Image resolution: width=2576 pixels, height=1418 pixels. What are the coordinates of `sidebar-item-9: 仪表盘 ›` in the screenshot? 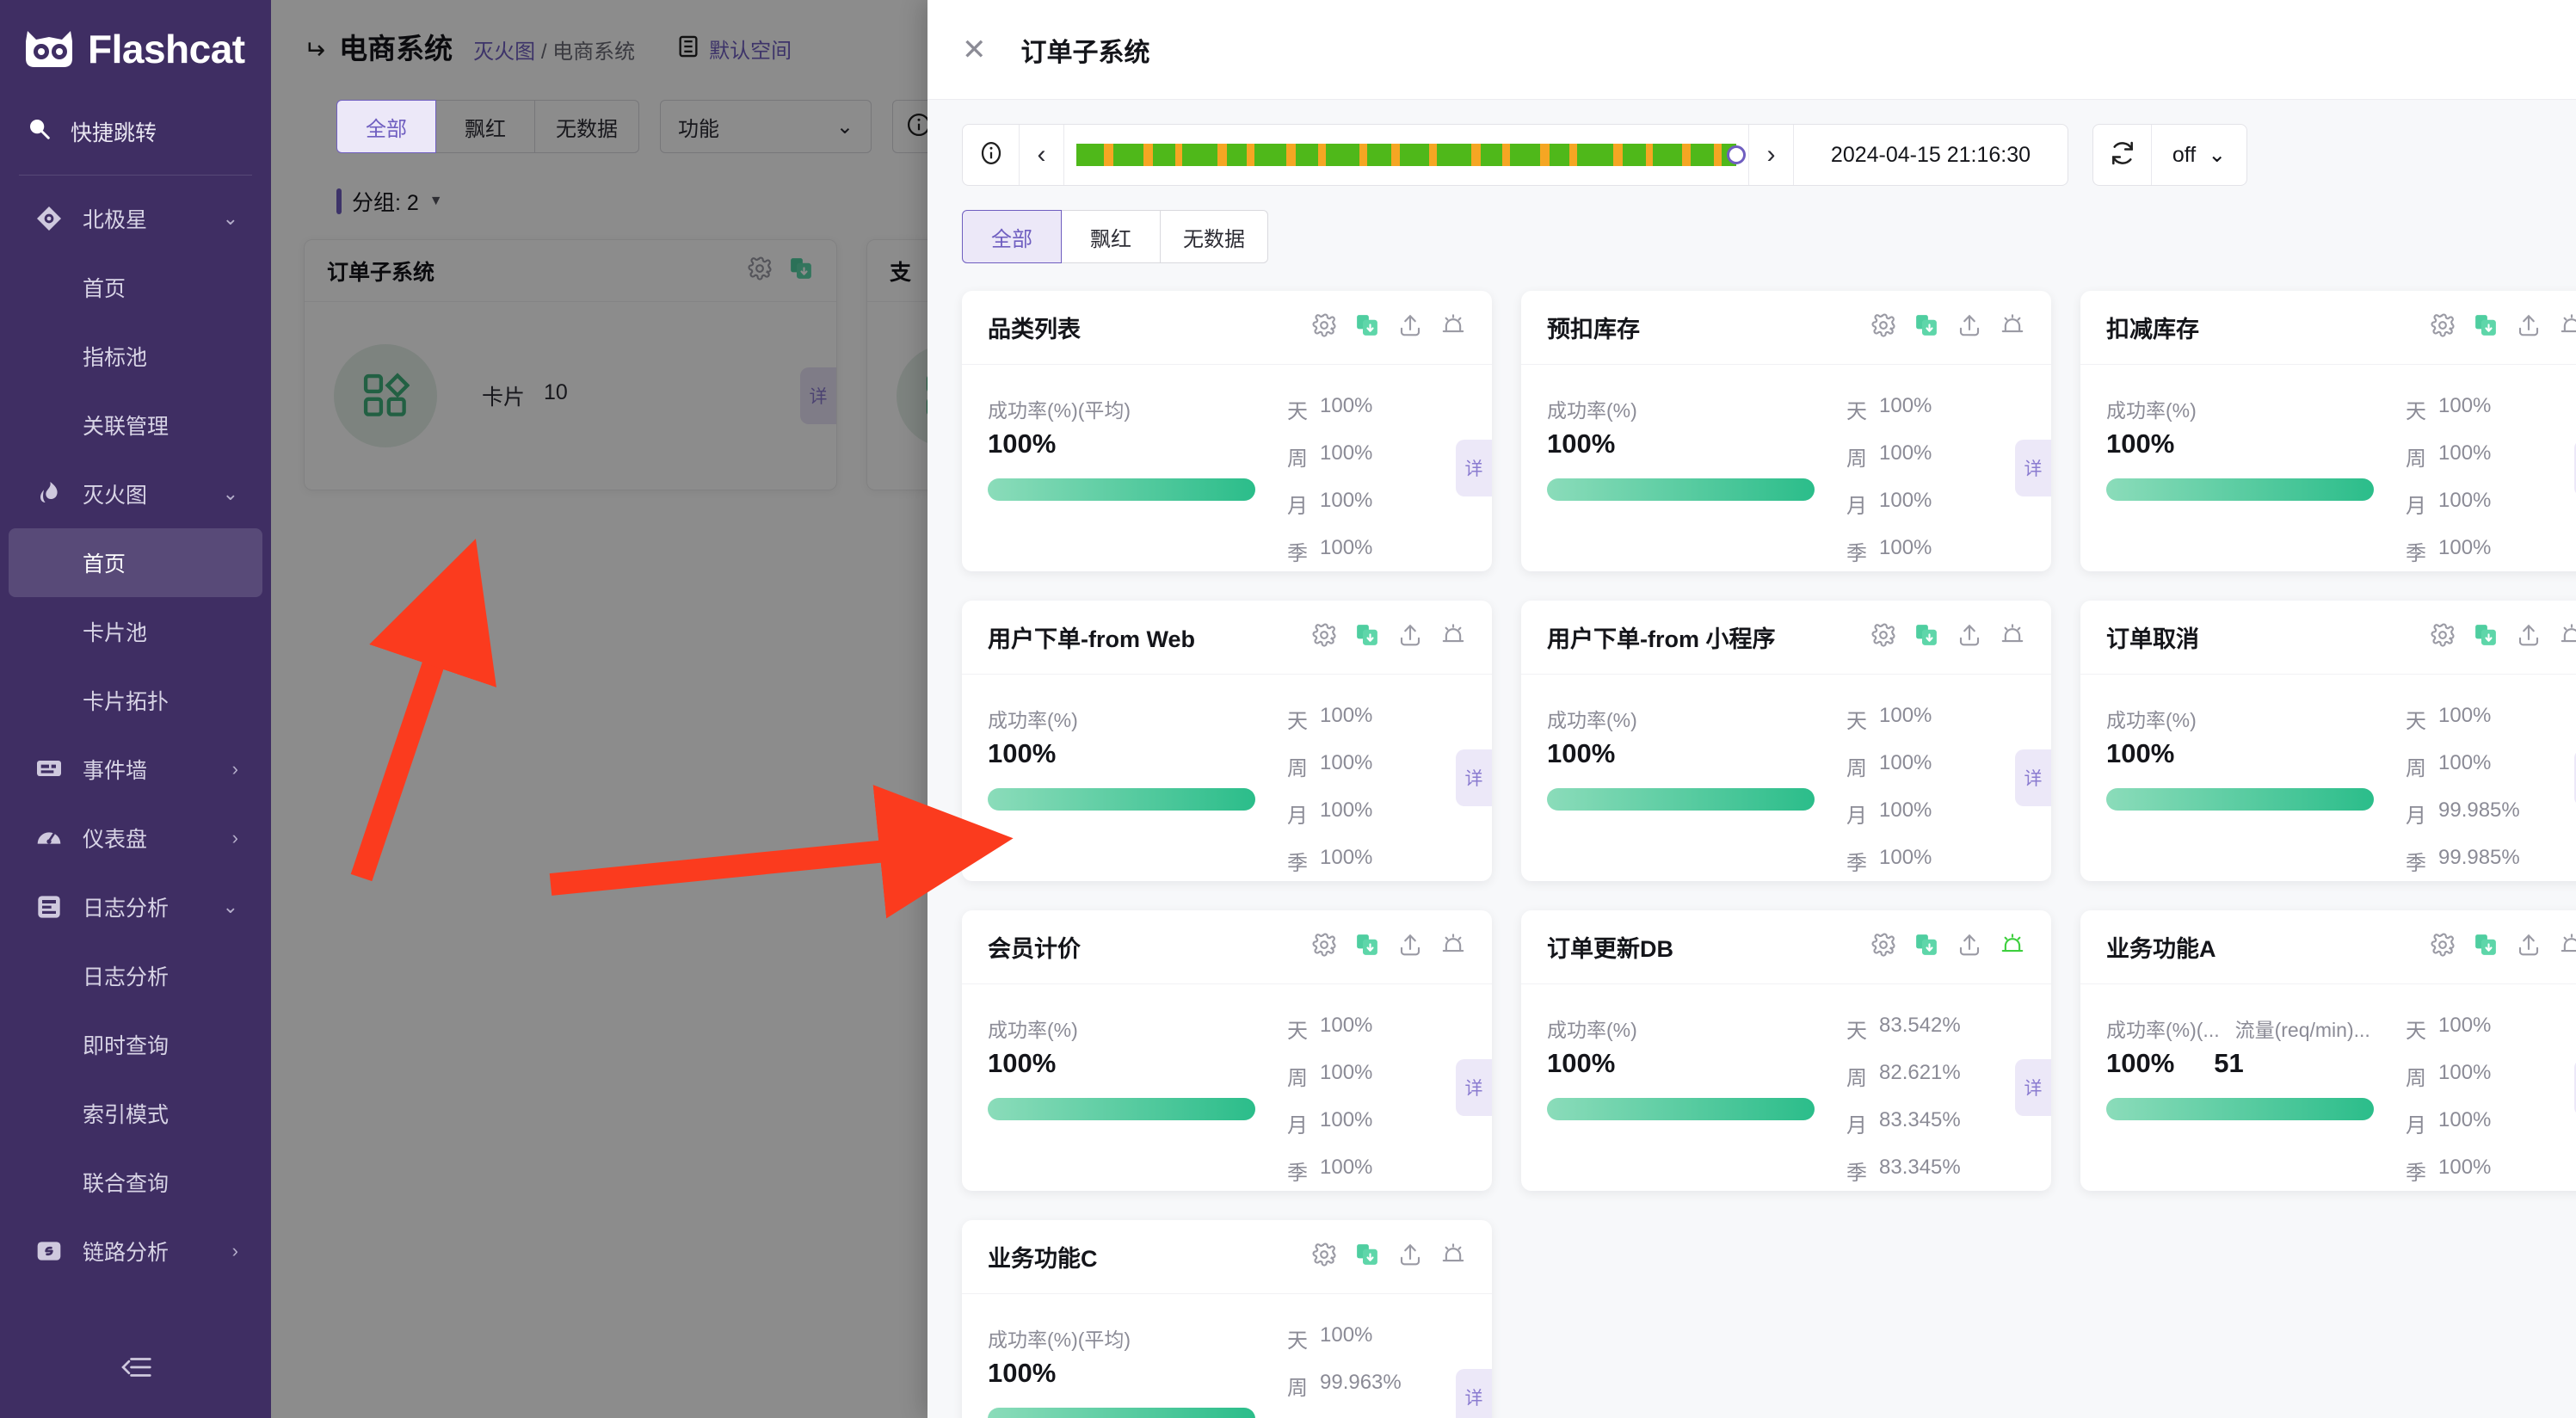 It's located at (135, 838).